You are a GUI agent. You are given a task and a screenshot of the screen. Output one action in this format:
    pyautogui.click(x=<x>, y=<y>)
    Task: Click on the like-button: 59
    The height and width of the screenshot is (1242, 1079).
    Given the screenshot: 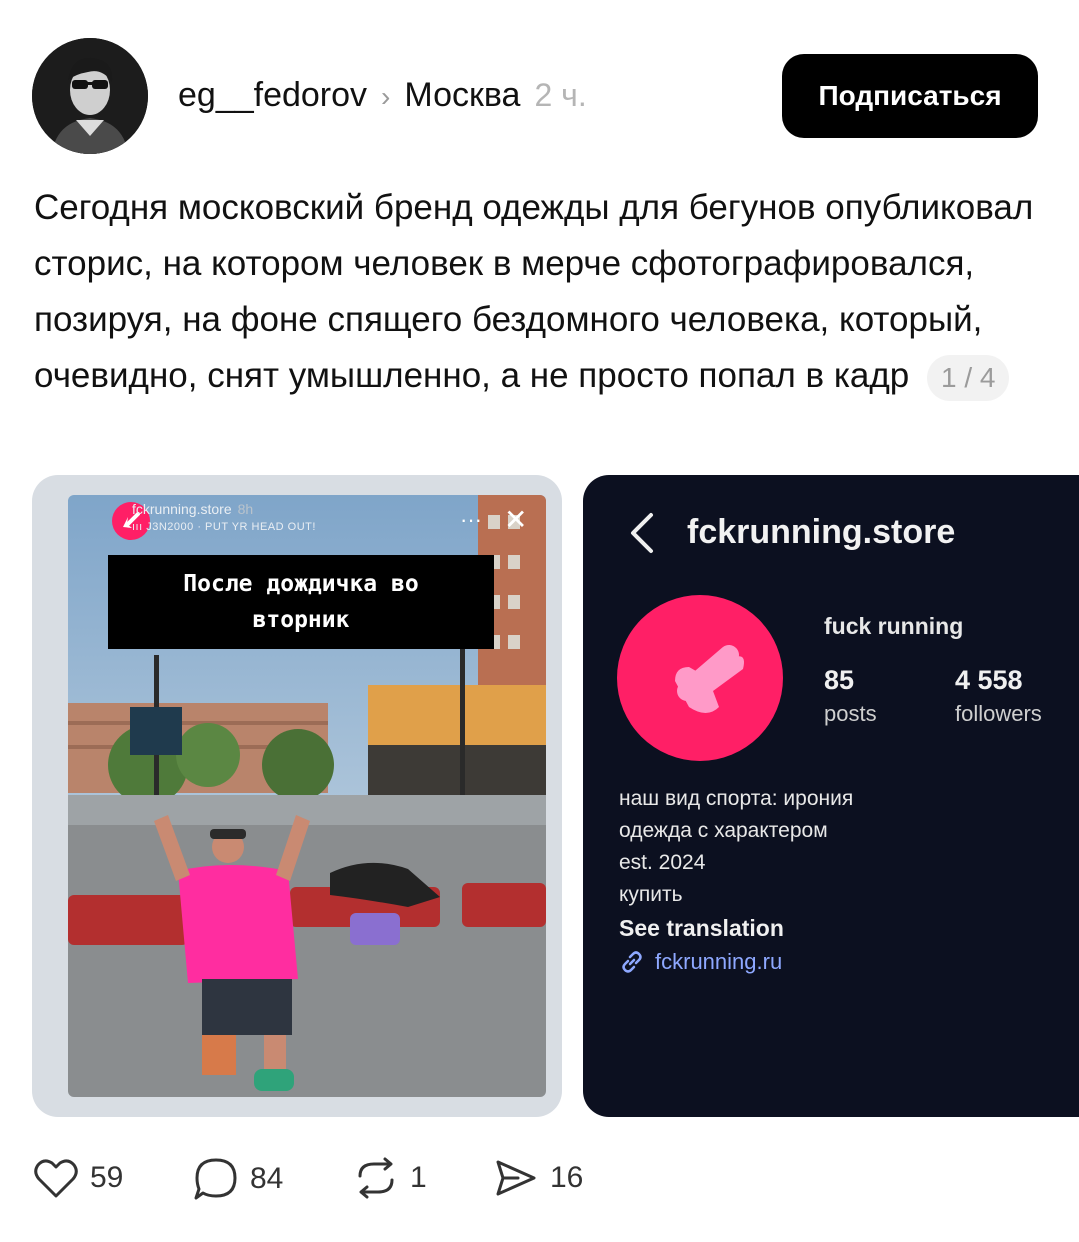 What is the action you would take?
    pyautogui.click(x=77, y=1178)
    